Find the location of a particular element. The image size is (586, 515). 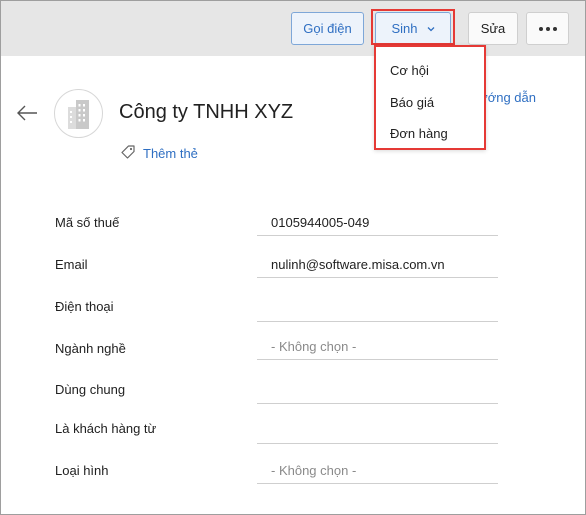

add-tag-link: Thêm thẻ is located at coordinates (170, 153).